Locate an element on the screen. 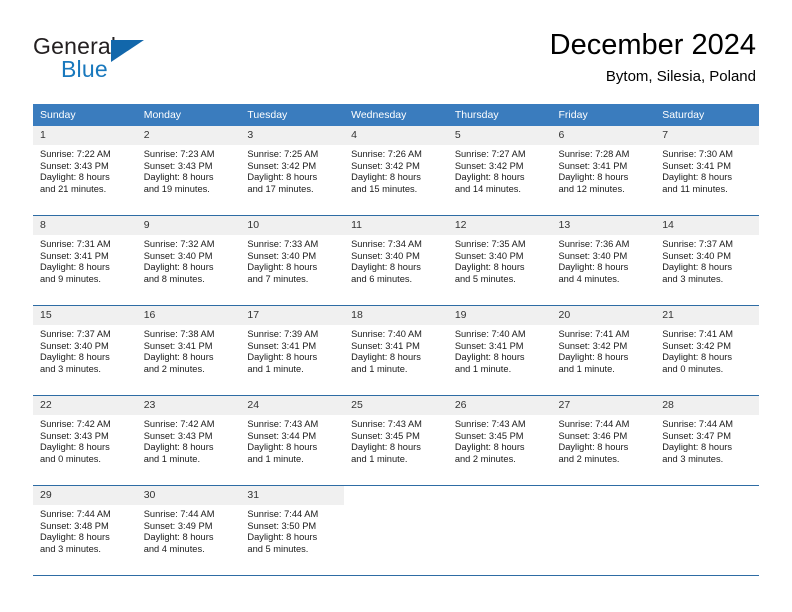 Image resolution: width=792 pixels, height=612 pixels. sunrise-text: Sunrise: 7:30 AM is located at coordinates (698, 154).